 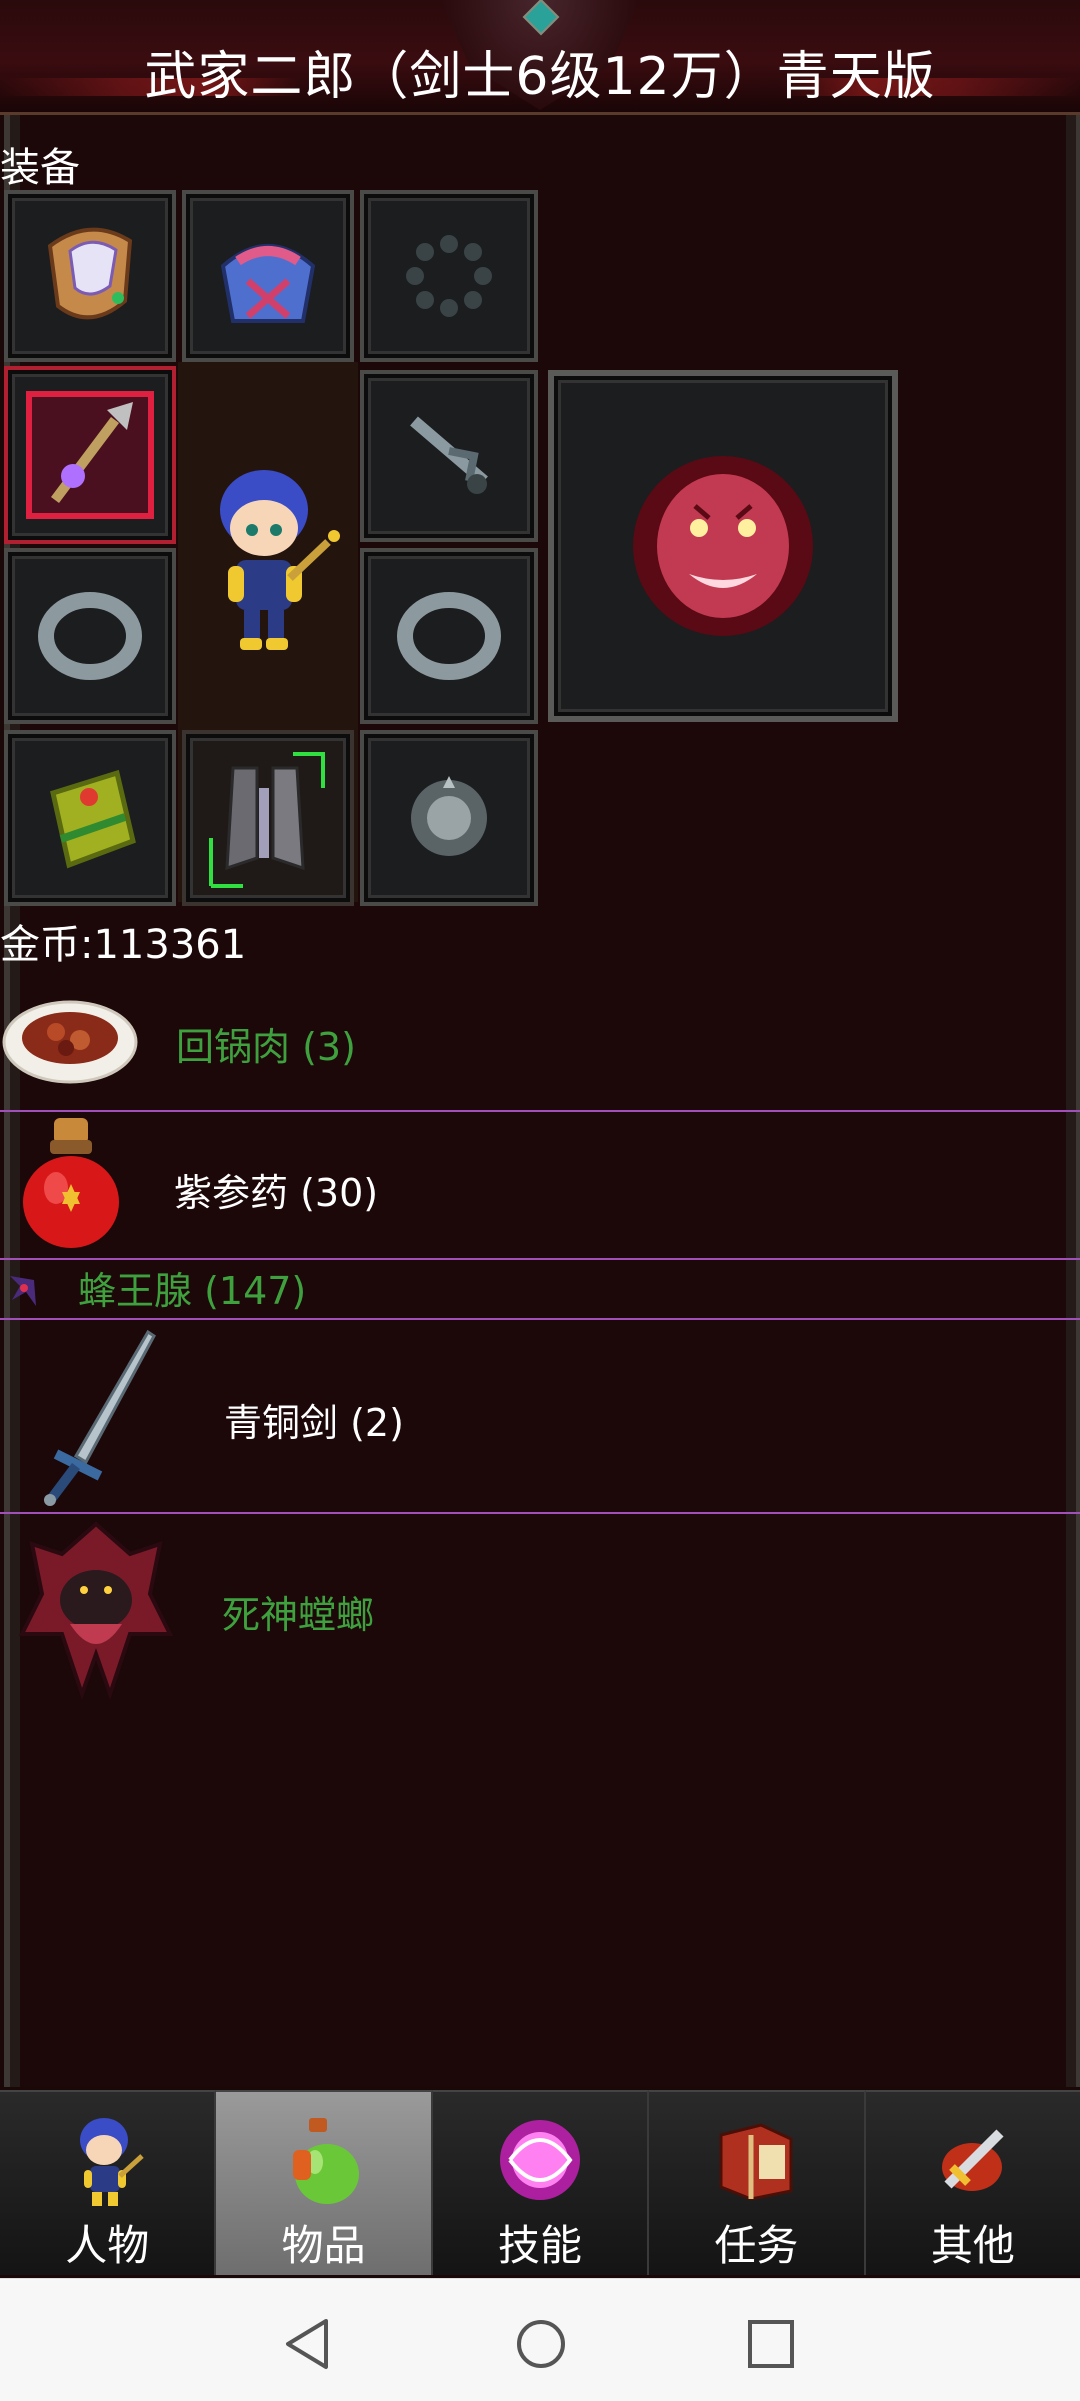 What do you see at coordinates (192, 1291) in the screenshot?
I see `inventory-item-label: 蜂王腺 (147)` at bounding box center [192, 1291].